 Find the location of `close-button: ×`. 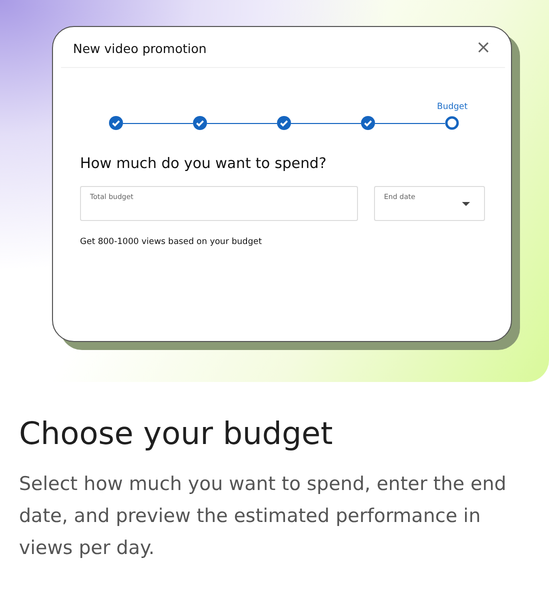

close-button: × is located at coordinates (483, 48).